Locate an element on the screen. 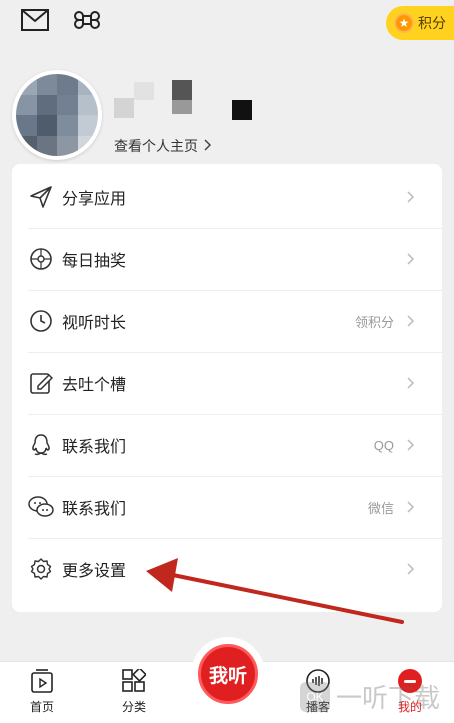 This screenshot has height=723, width=454. points-label: 积分 is located at coordinates (432, 23).